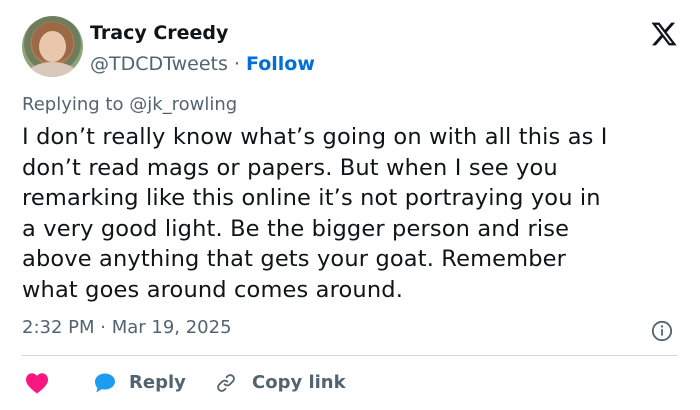  I want to click on avatar-shoulders, so click(52, 69).